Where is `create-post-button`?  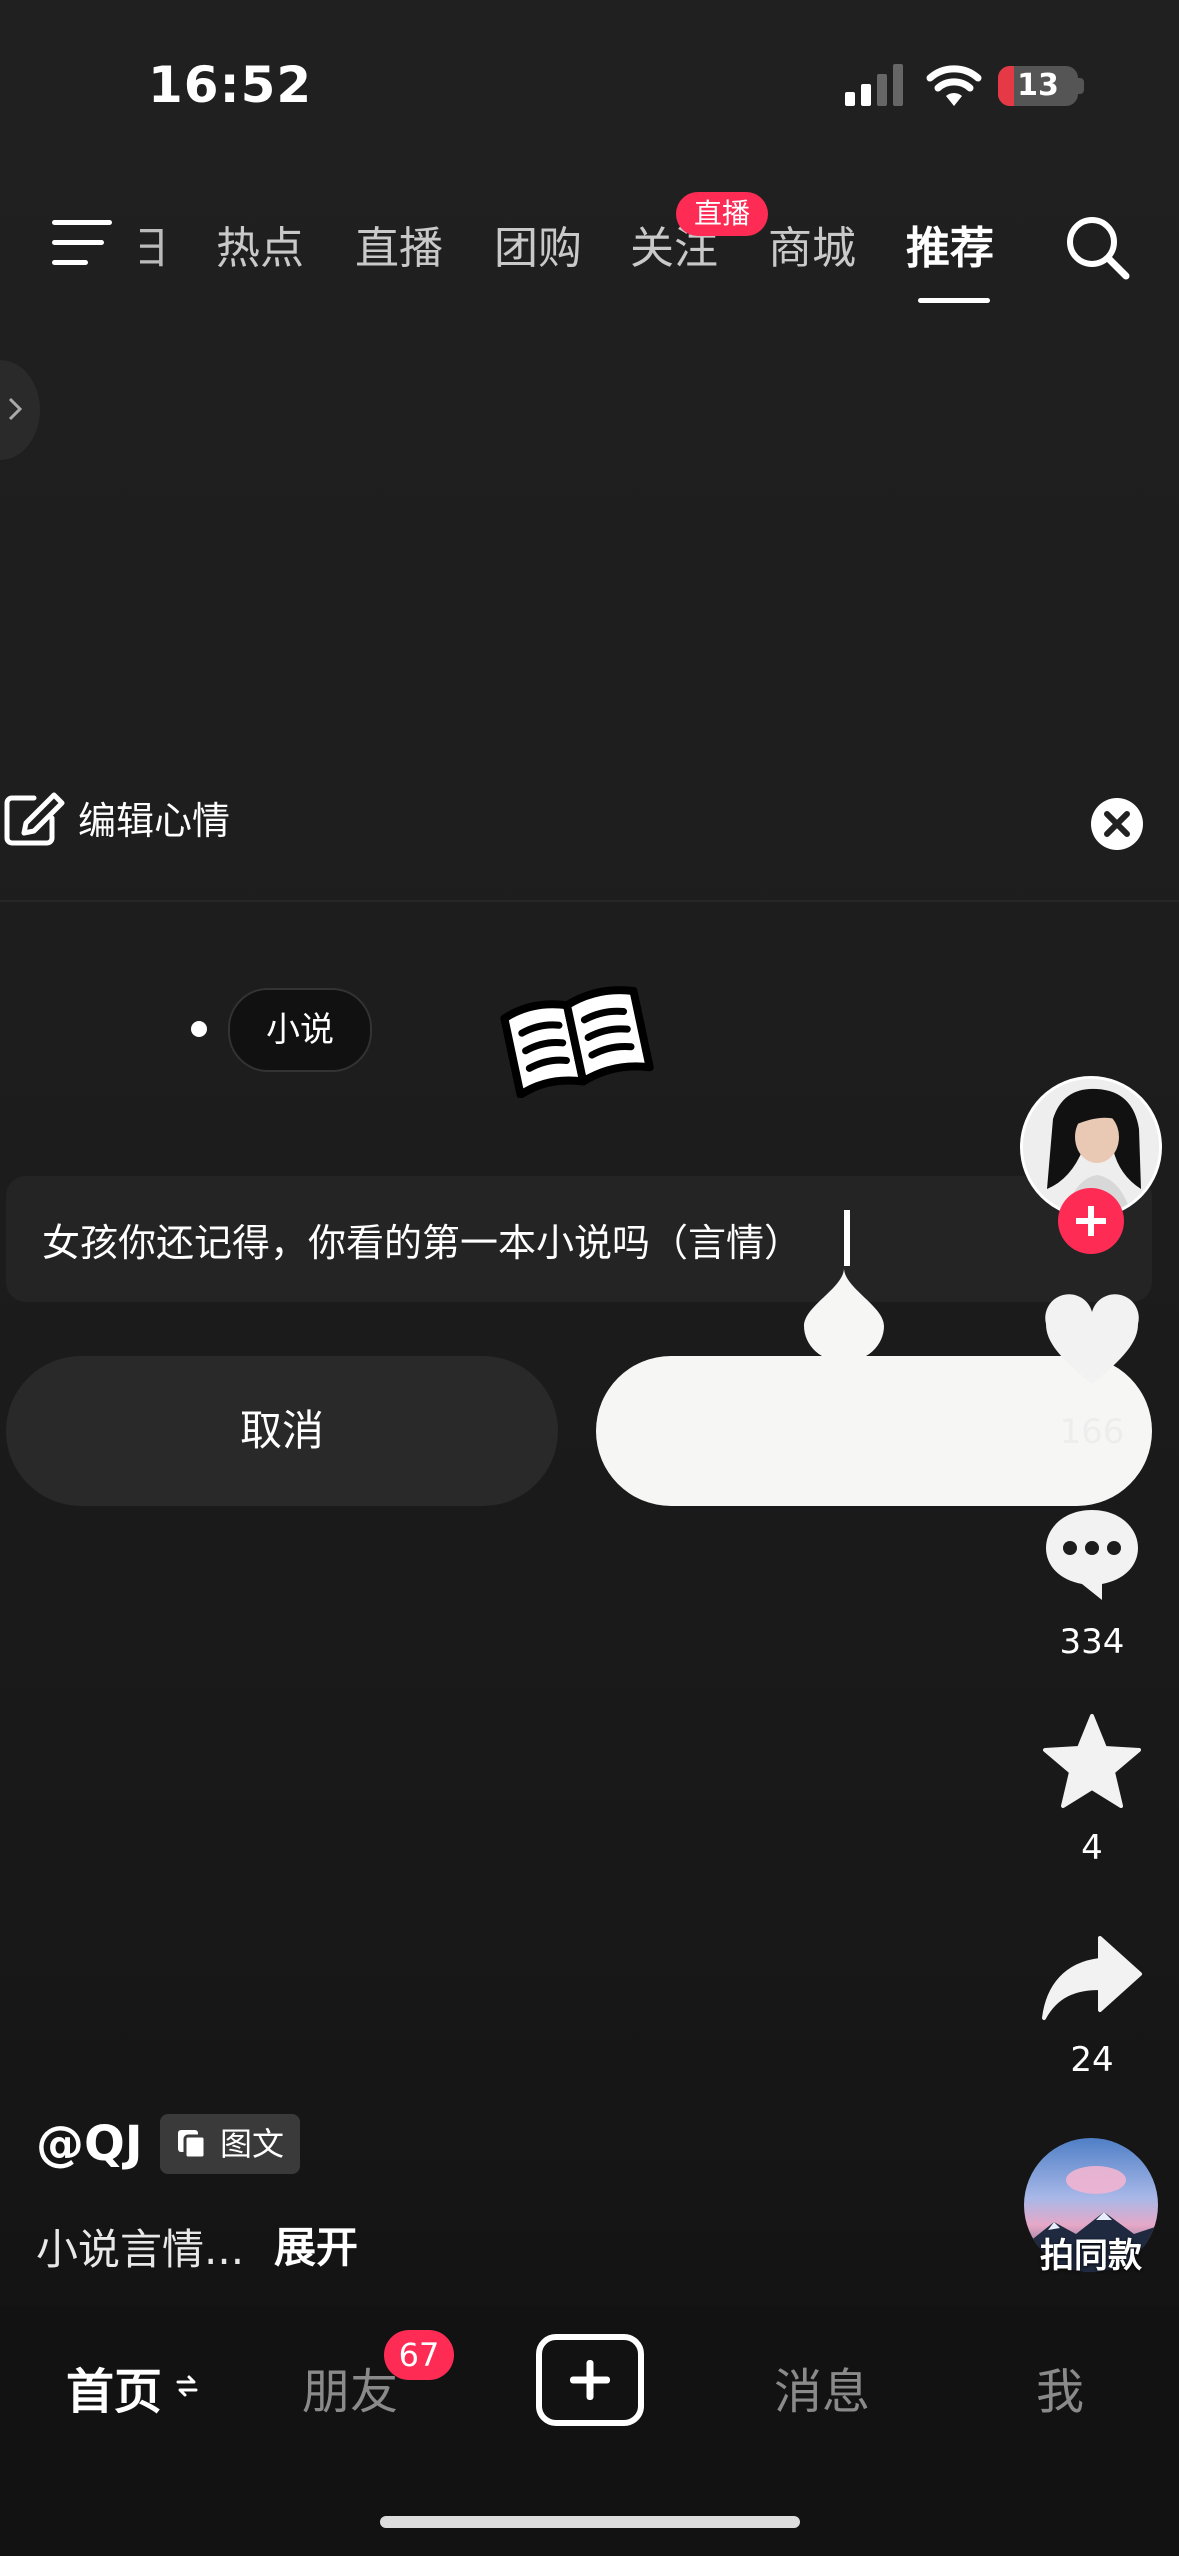 create-post-button is located at coordinates (590, 2380).